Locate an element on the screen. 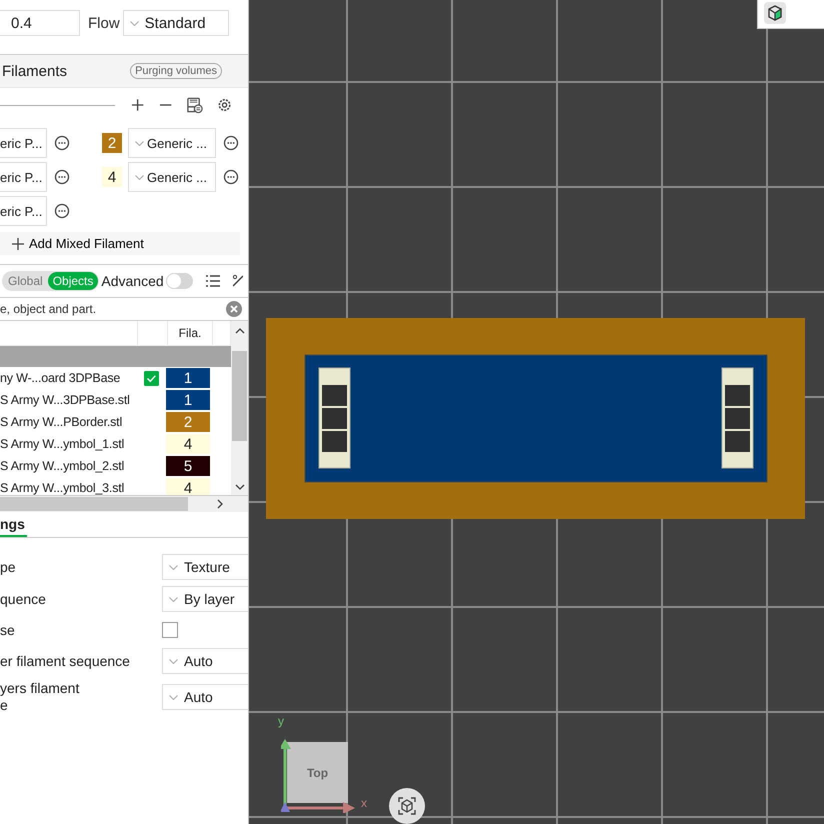 The height and width of the screenshot is (824, 824). setting-label: quence is located at coordinates (23, 599).